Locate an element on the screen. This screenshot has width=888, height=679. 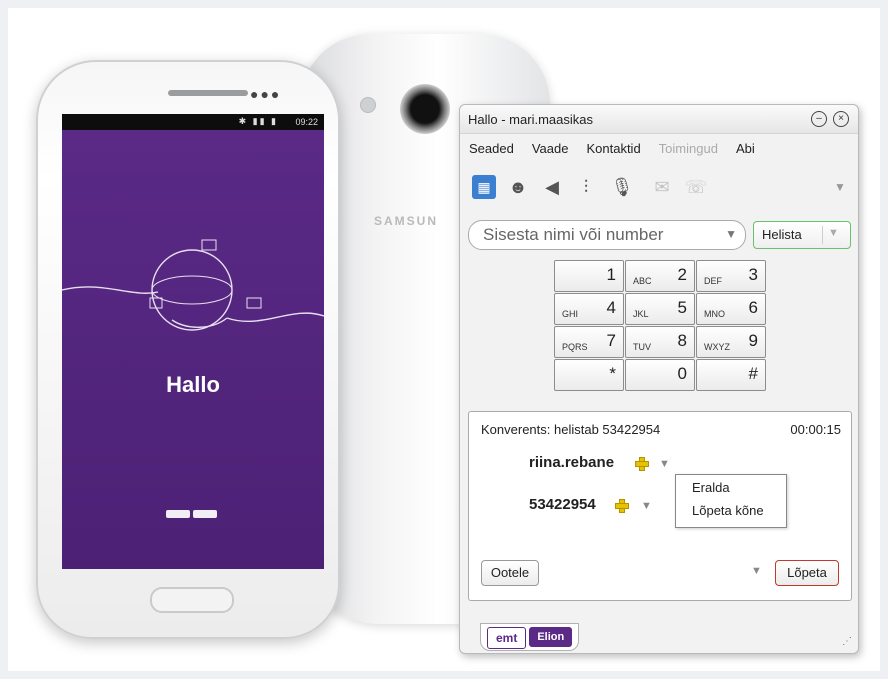
menu-bar: Seaded Vaade Kontaktid Toimingud Abi is located at coordinates (659, 148).